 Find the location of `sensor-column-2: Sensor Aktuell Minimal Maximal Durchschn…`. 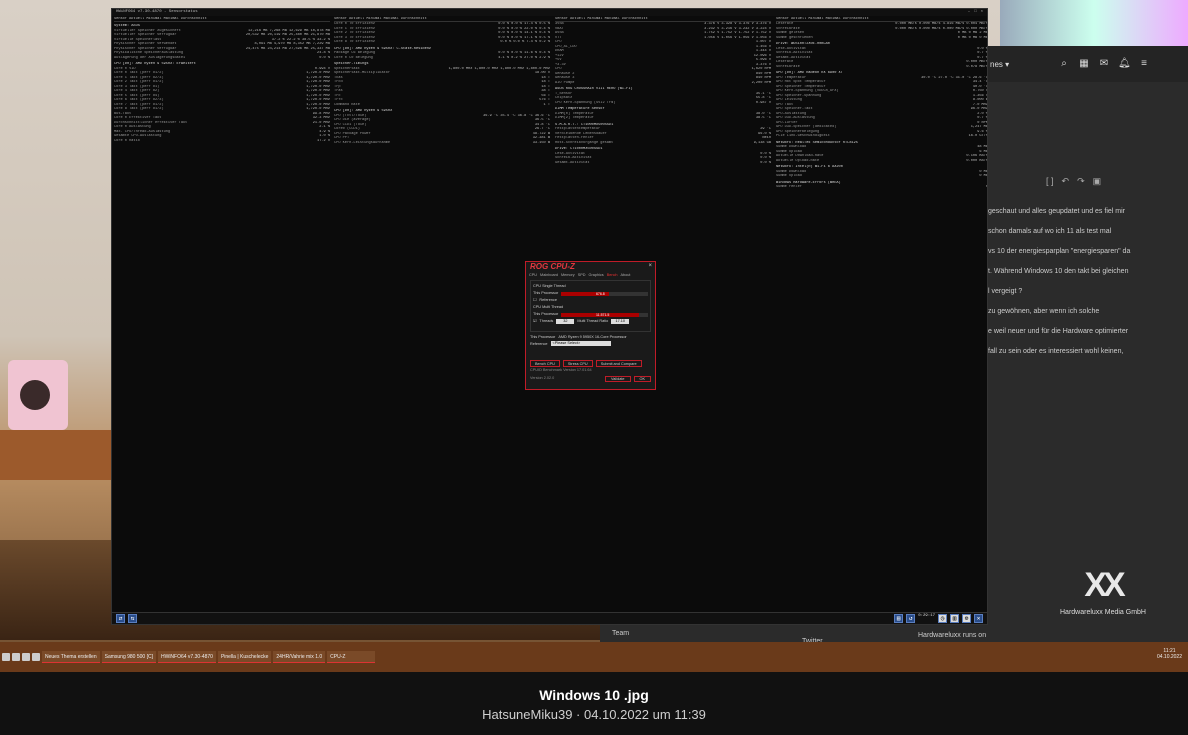

sensor-column-2: Sensor Aktuell Minimal Maximal Durchschn… is located at coordinates (442, 317).